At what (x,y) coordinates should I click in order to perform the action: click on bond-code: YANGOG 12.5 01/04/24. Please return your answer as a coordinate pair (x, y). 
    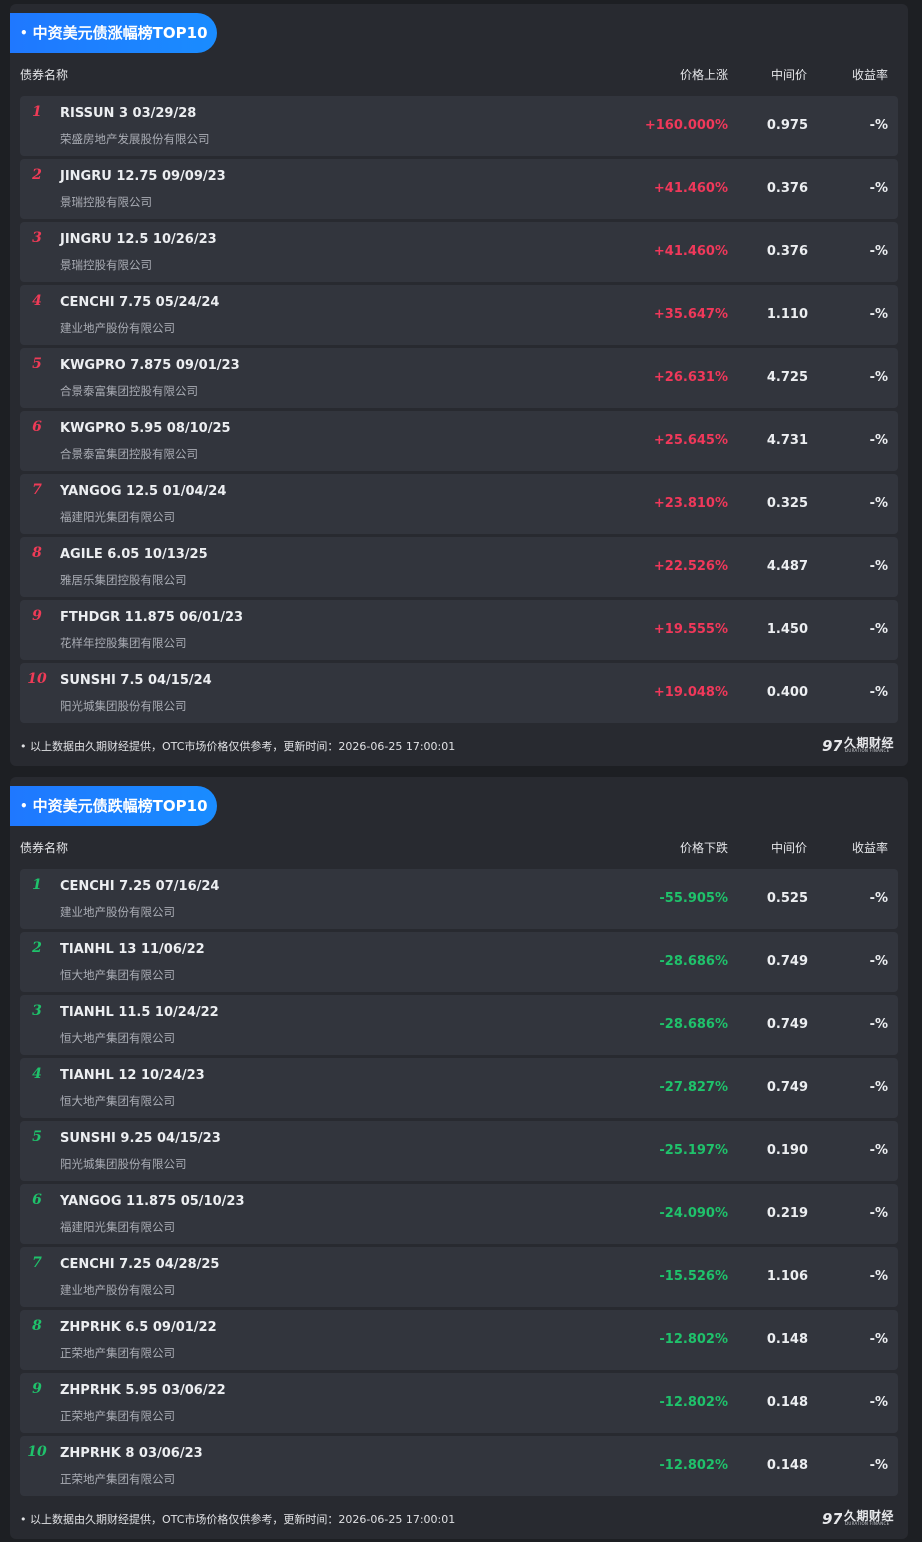
    Looking at the image, I should click on (143, 491).